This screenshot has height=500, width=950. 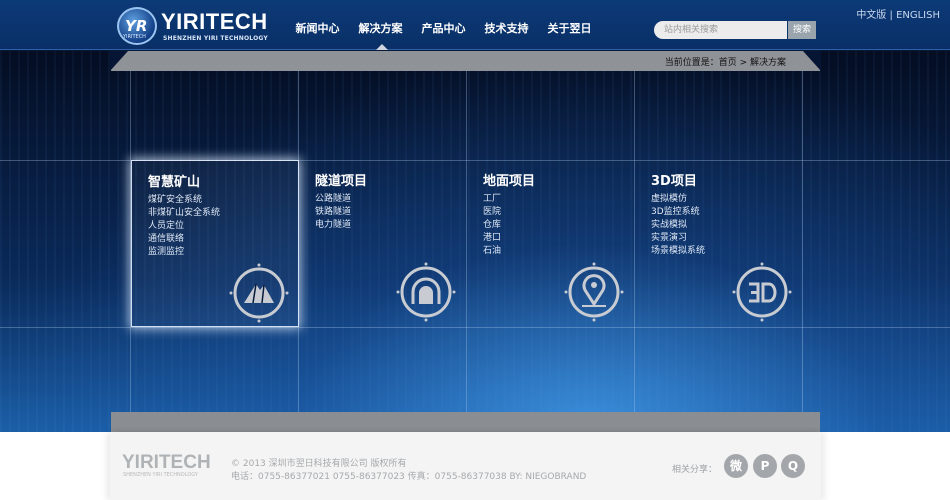 I want to click on panel-item: 公路隧道, so click(x=333, y=199).